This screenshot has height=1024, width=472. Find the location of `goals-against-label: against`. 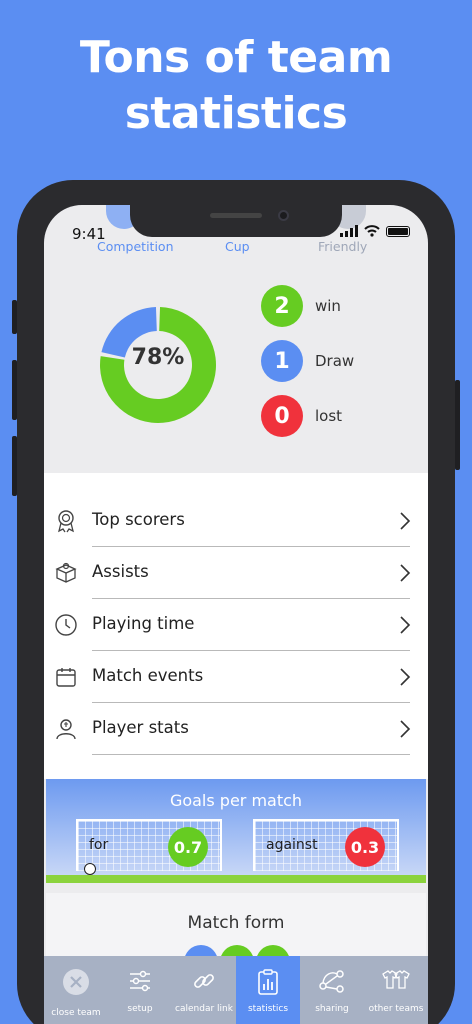

goals-against-label: against is located at coordinates (292, 845).